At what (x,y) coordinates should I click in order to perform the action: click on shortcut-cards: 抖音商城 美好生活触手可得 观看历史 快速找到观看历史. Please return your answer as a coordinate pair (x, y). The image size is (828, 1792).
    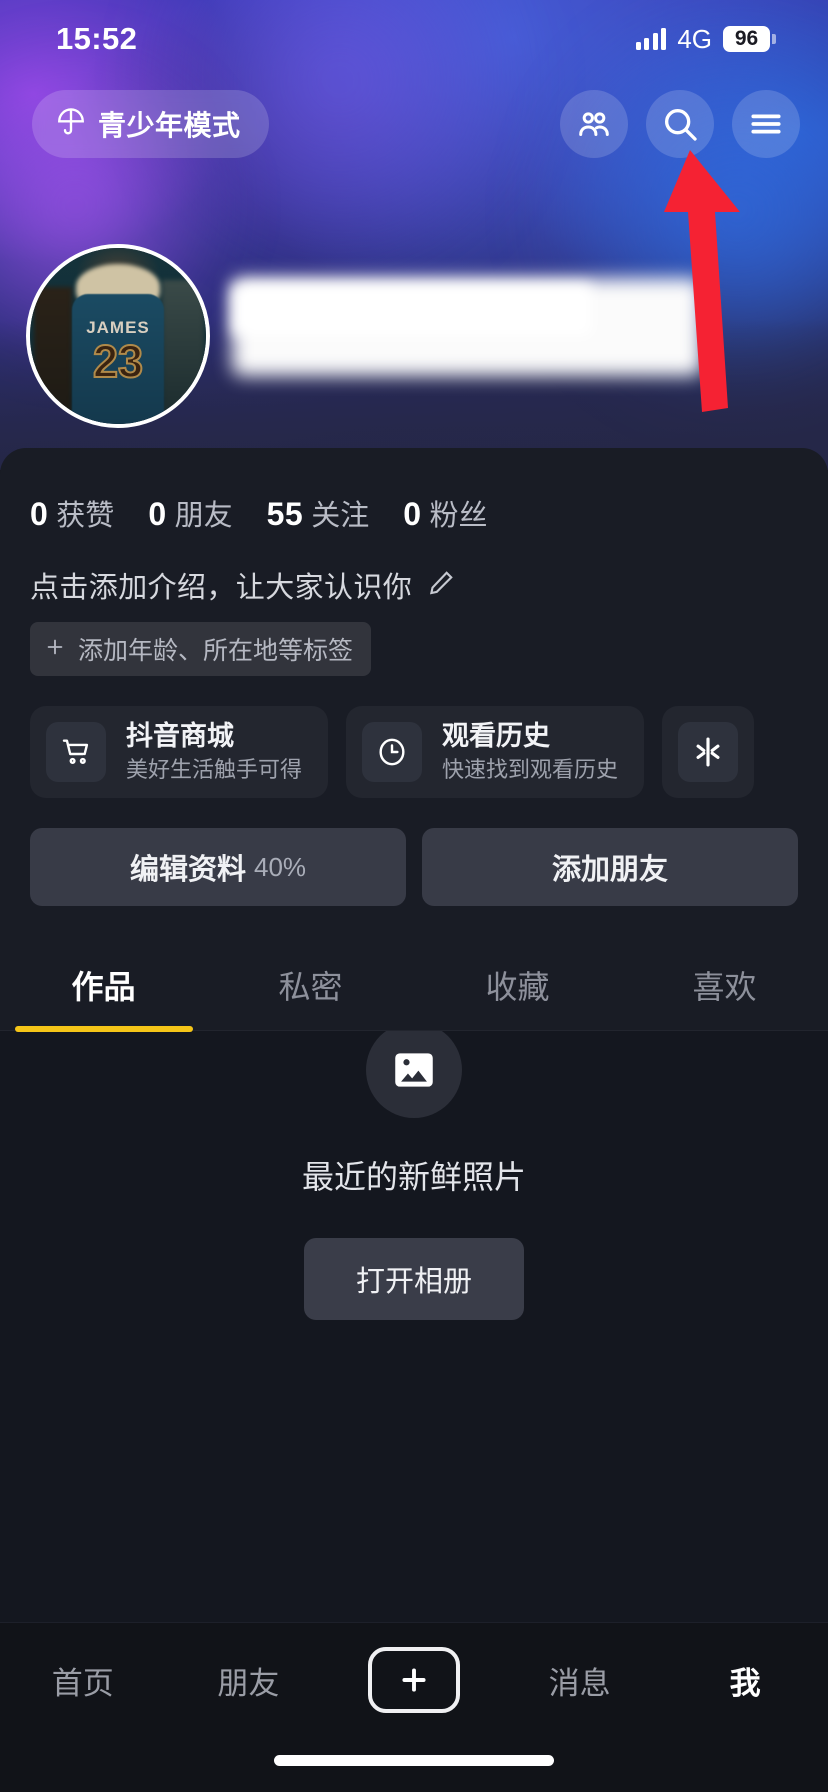
    Looking at the image, I should click on (414, 737).